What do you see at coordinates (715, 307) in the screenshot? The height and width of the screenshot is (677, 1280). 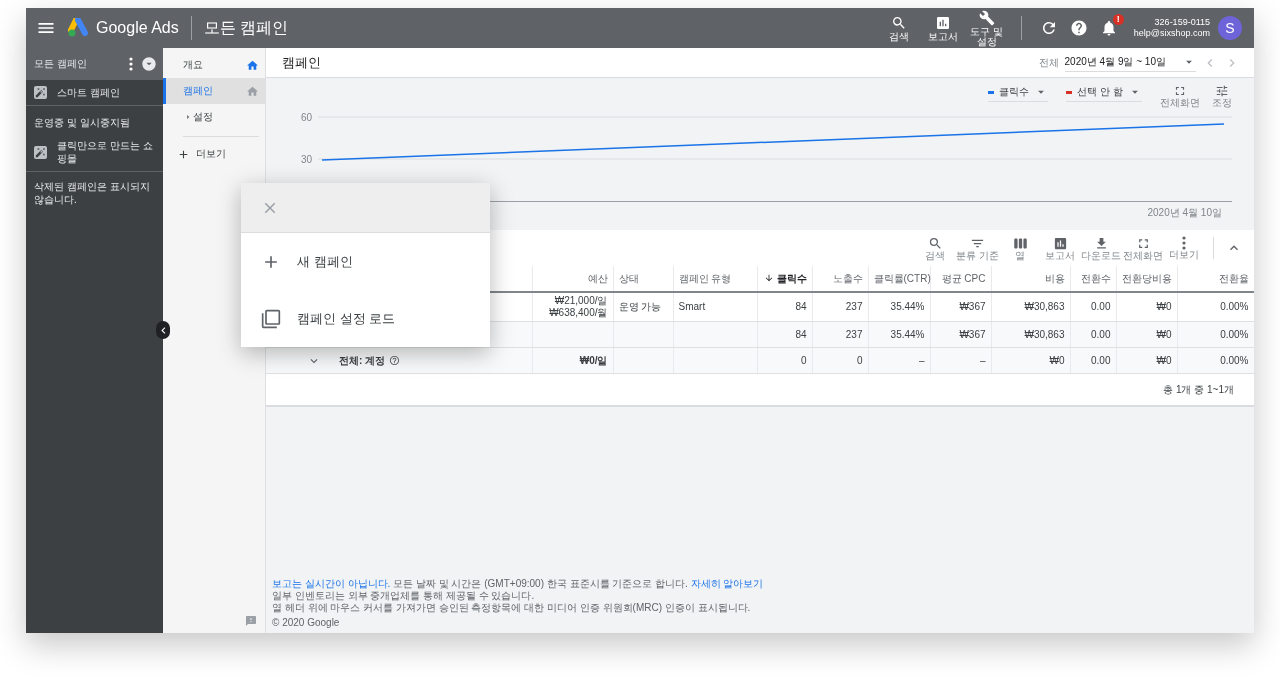 I see `table-cell: Smart` at bounding box center [715, 307].